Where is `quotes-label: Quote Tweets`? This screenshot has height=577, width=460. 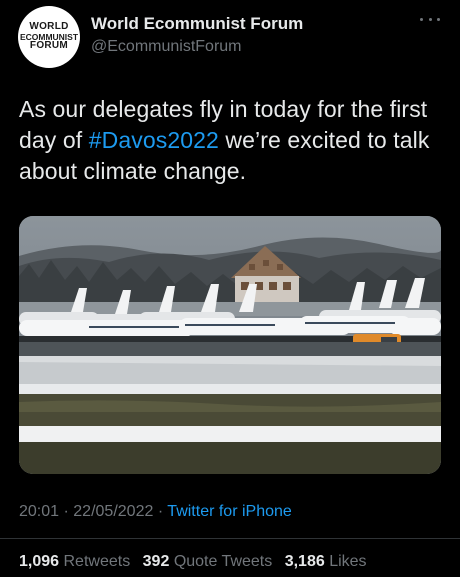
quotes-label: Quote Tweets is located at coordinates (223, 561).